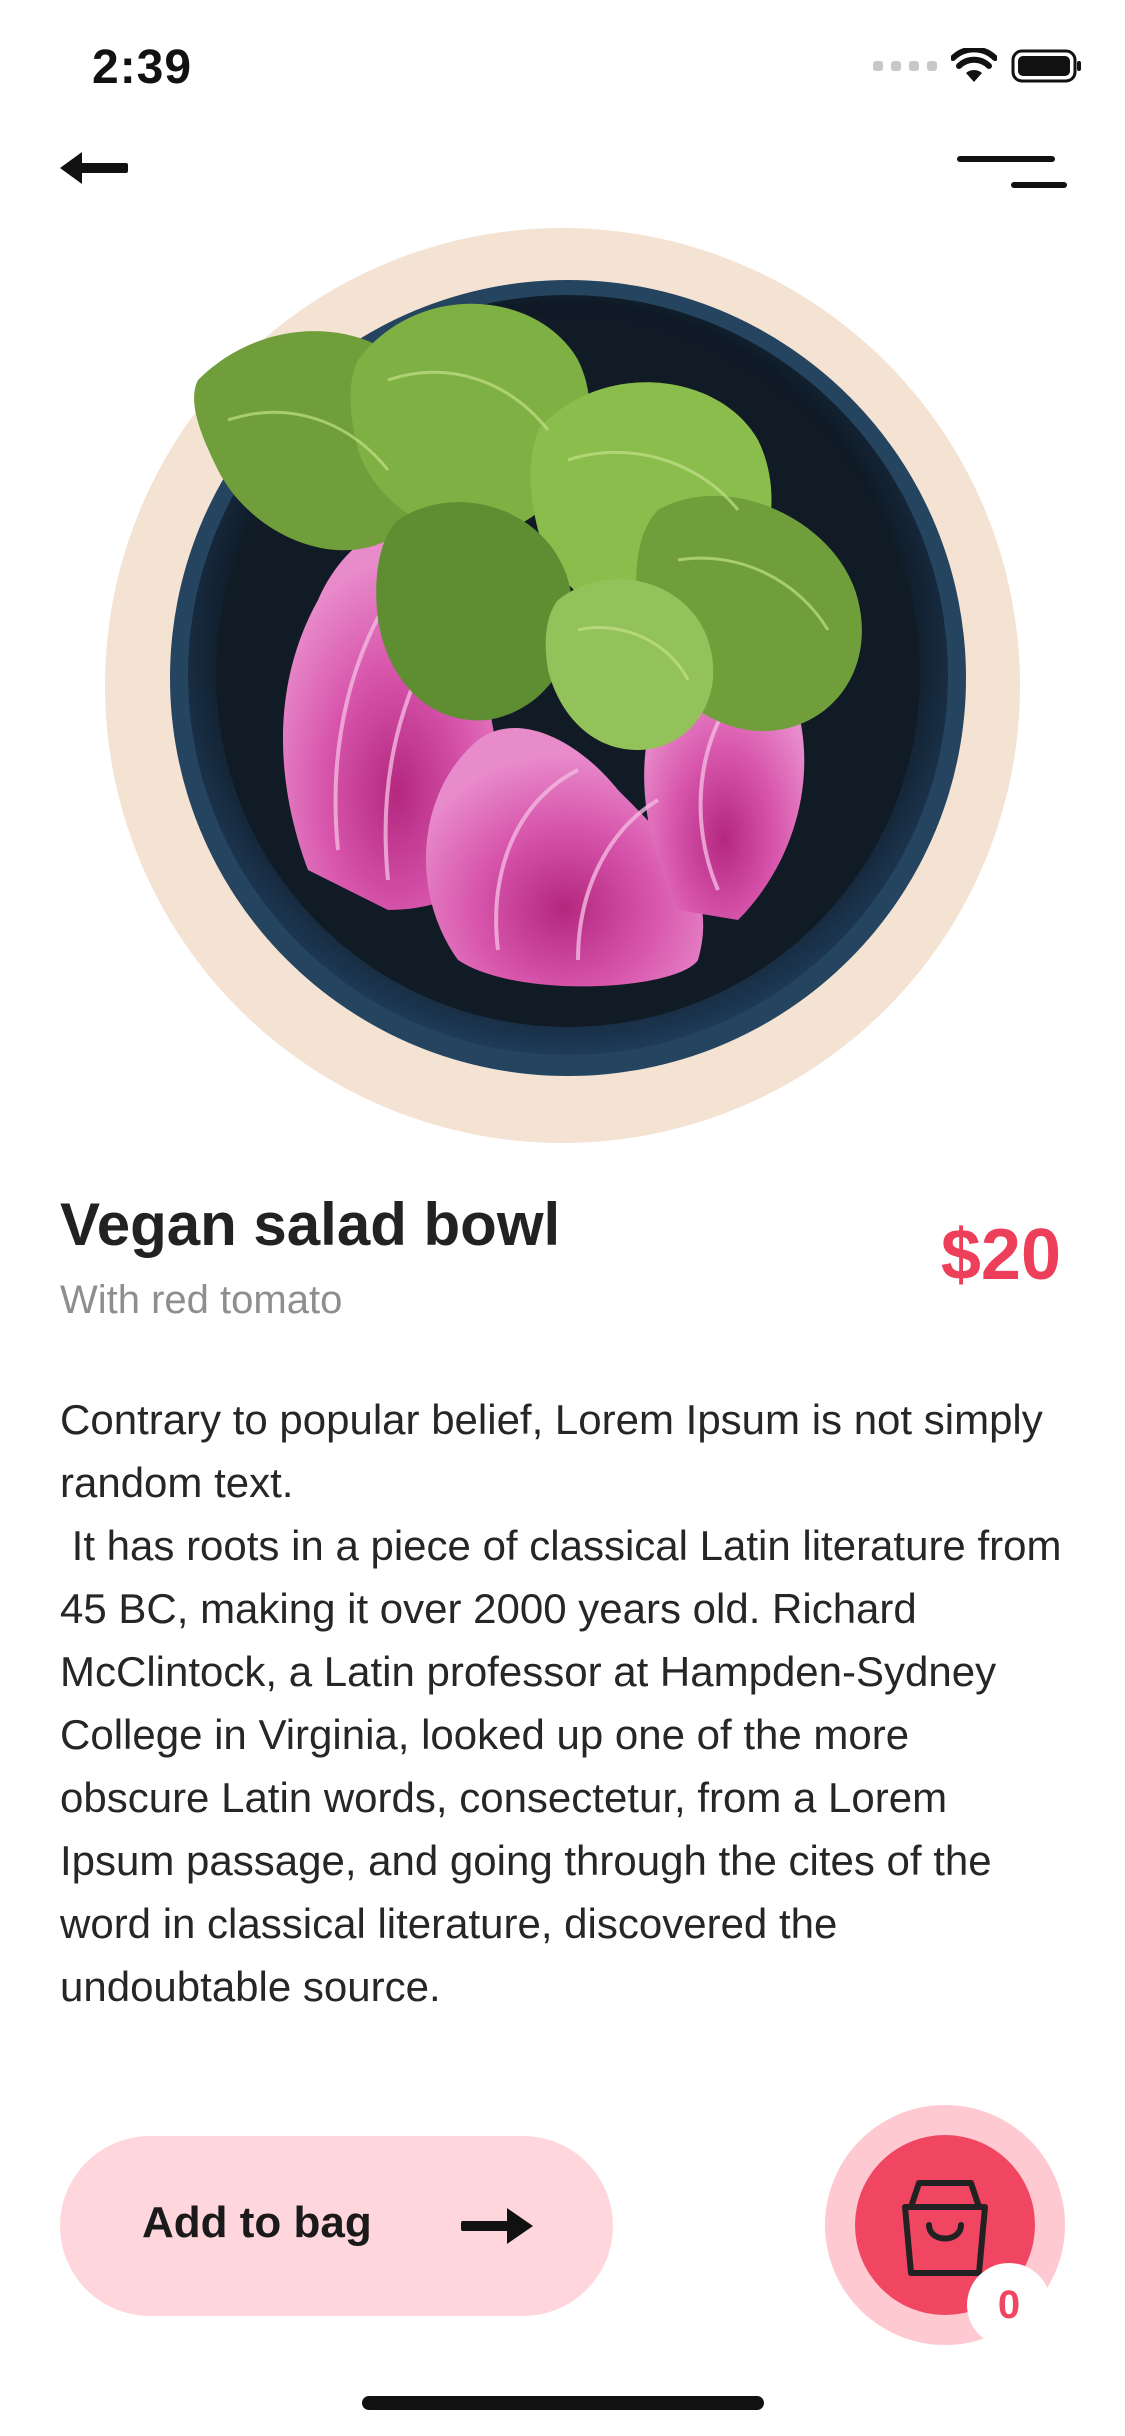  What do you see at coordinates (562, 190) in the screenshot?
I see `top-navigation` at bounding box center [562, 190].